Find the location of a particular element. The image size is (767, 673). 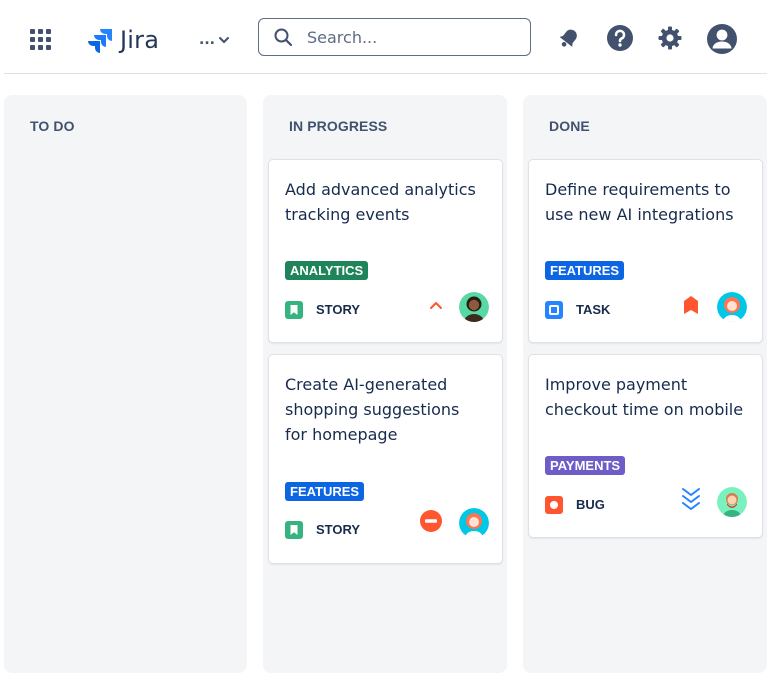

label-badge: PAYMENTS is located at coordinates (585, 465).